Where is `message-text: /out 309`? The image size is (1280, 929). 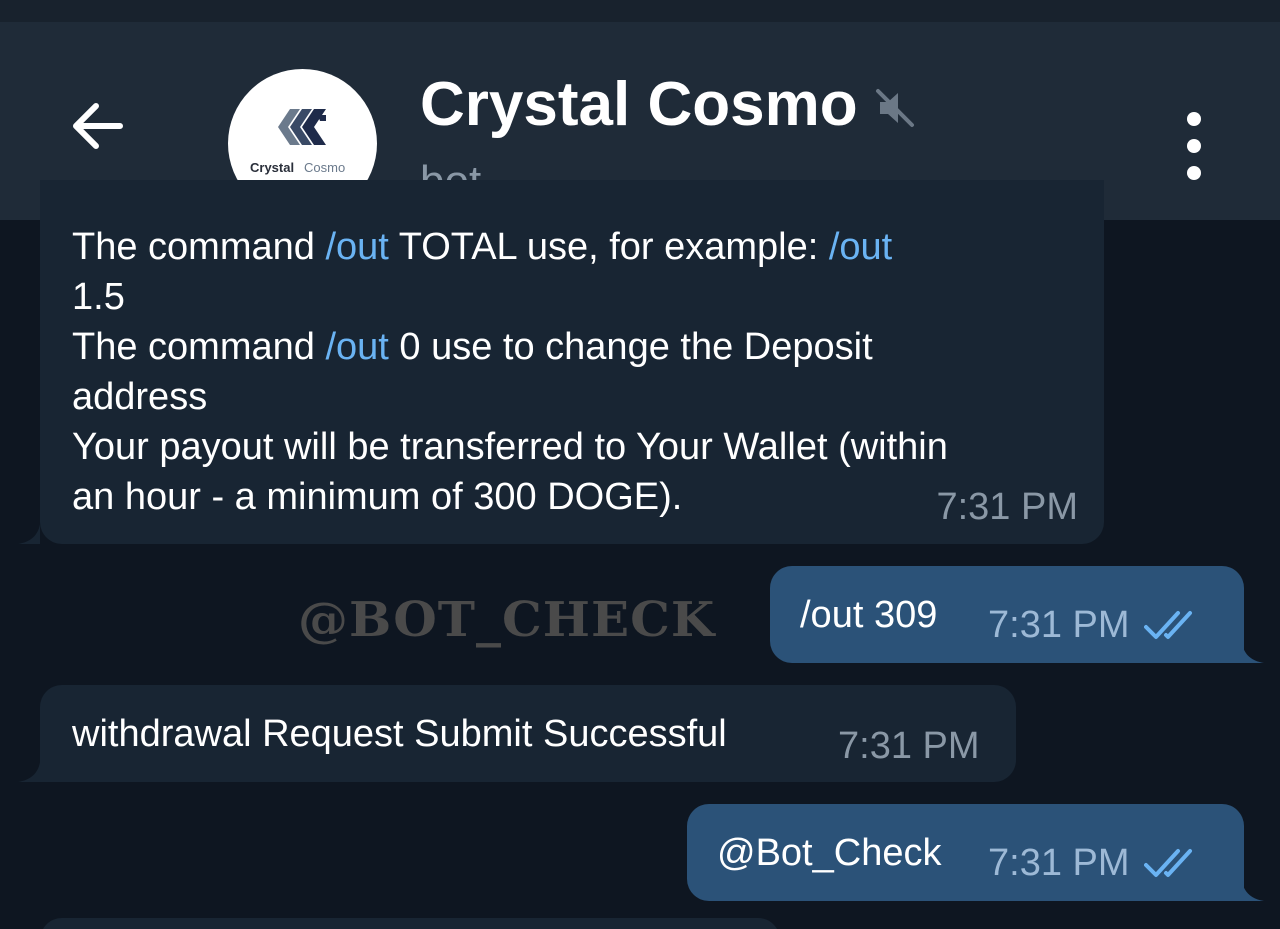
message-text: /out 309 is located at coordinates (869, 615).